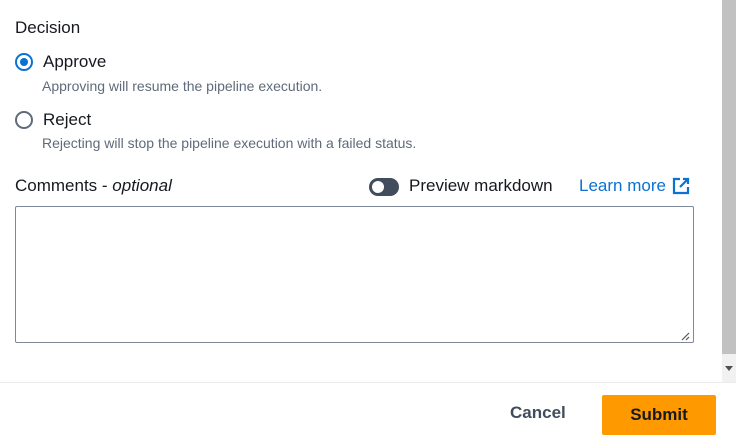 The width and height of the screenshot is (736, 445). Describe the element at coordinates (142, 185) in the screenshot. I see `optional-tag: optional` at that location.